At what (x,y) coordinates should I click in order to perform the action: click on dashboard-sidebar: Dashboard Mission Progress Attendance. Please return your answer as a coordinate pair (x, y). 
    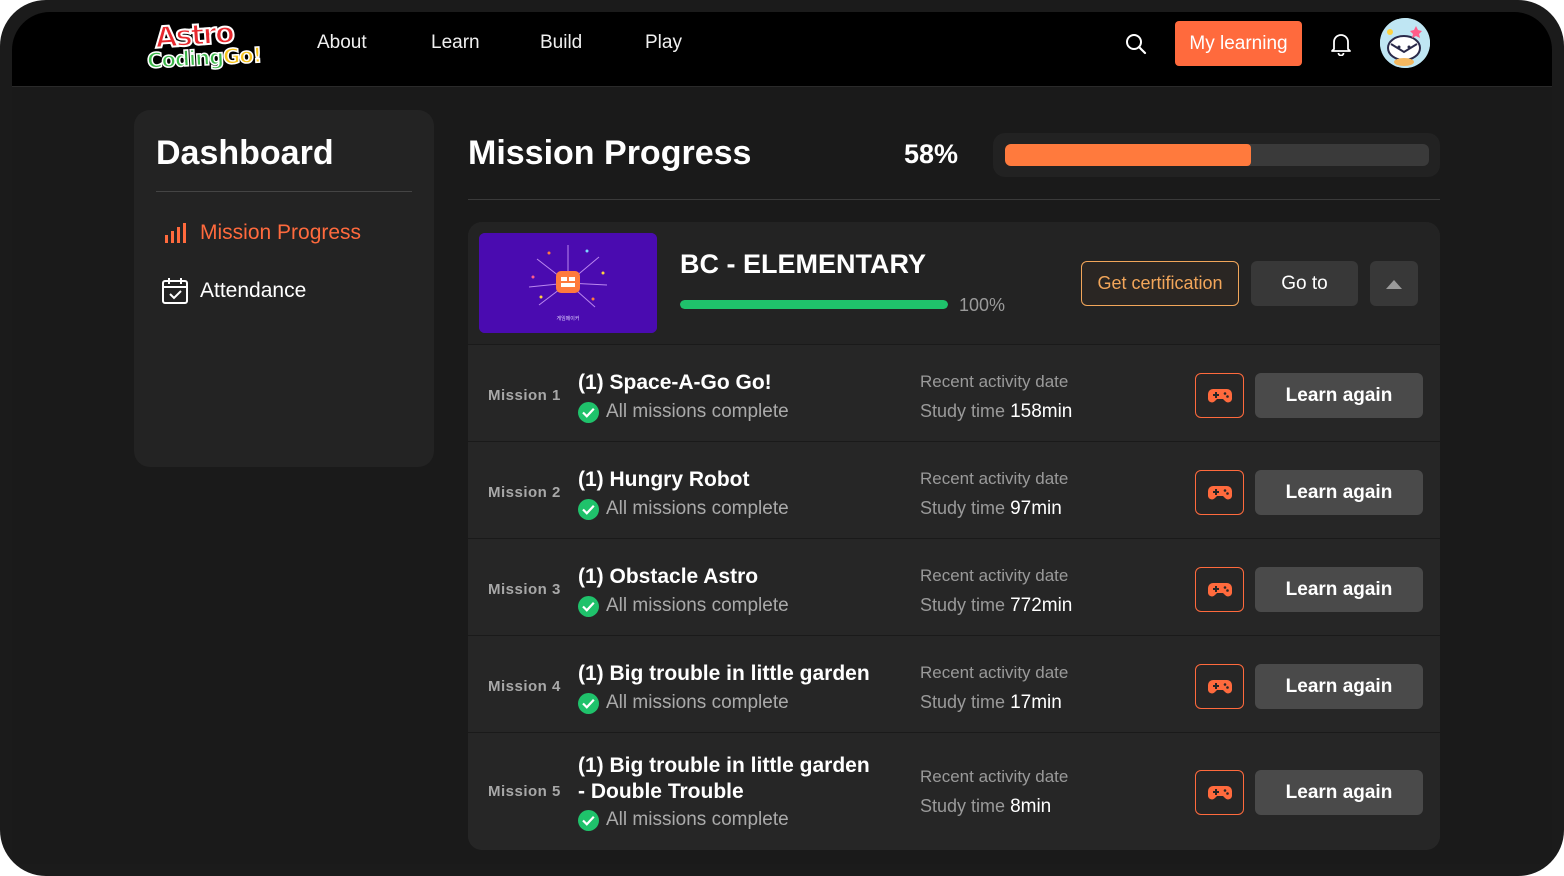
    Looking at the image, I should click on (284, 288).